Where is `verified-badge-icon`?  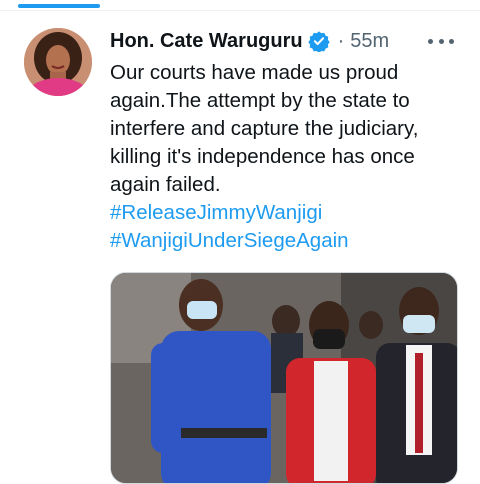 verified-badge-icon is located at coordinates (318, 41).